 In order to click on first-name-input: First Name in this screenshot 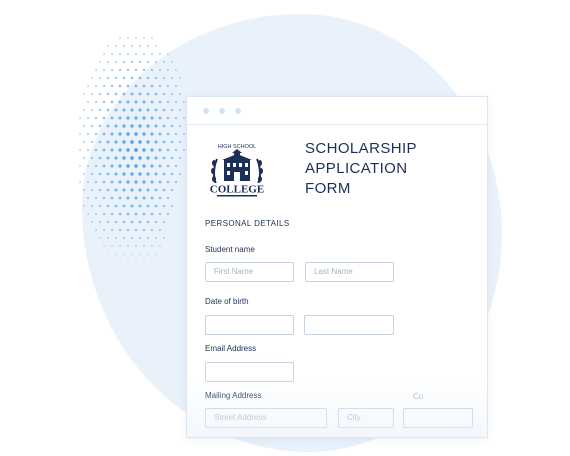, I will do `click(249, 272)`.